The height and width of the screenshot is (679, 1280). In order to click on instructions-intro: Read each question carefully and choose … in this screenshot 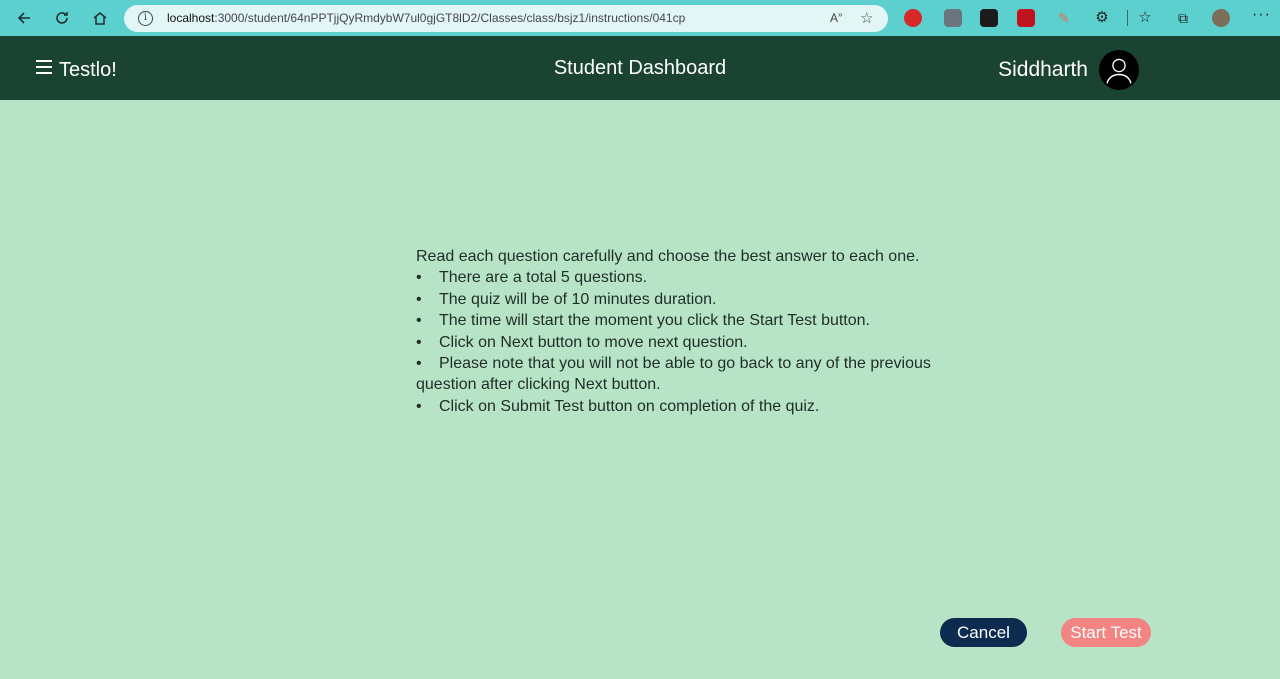, I will do `click(668, 256)`.